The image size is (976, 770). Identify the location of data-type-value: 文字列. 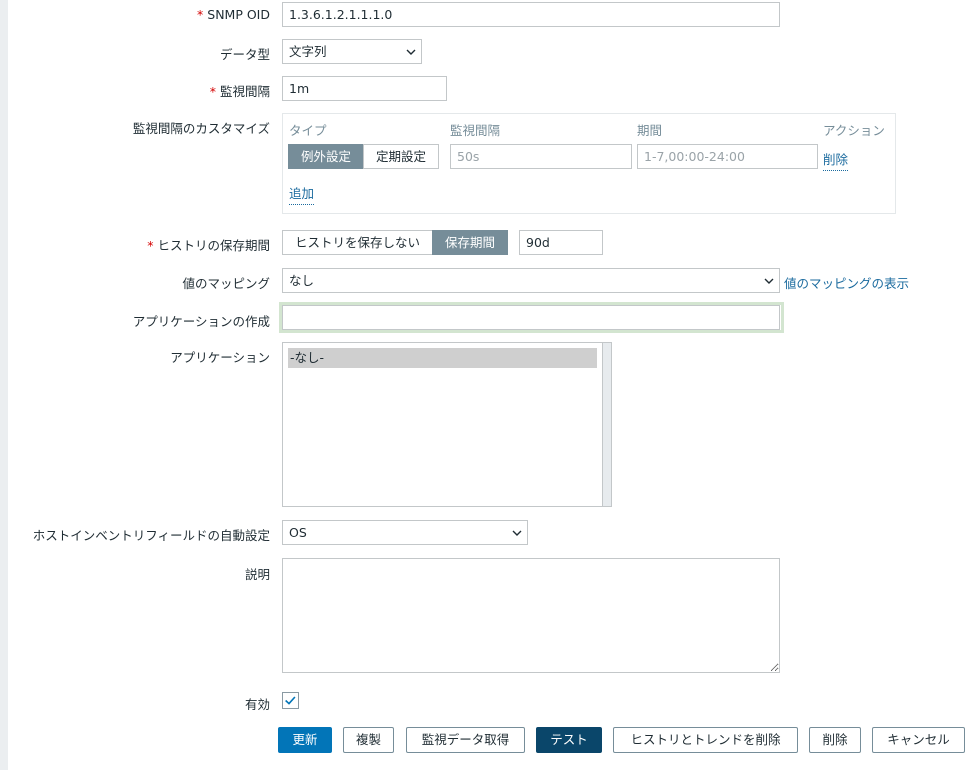
(308, 51).